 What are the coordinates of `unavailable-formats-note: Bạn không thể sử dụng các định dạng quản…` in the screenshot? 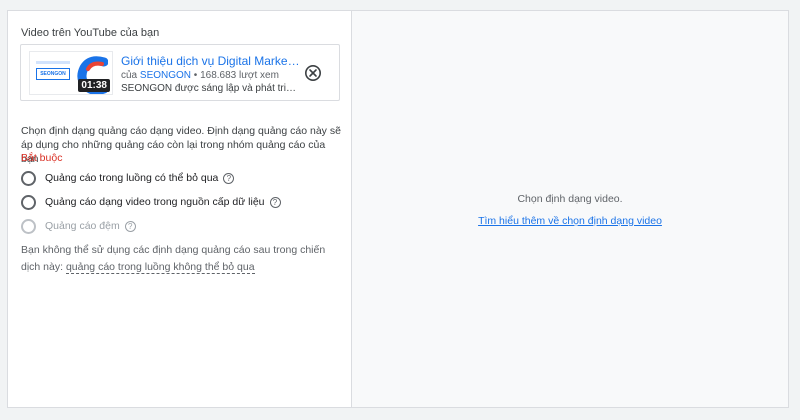 It's located at (182, 259).